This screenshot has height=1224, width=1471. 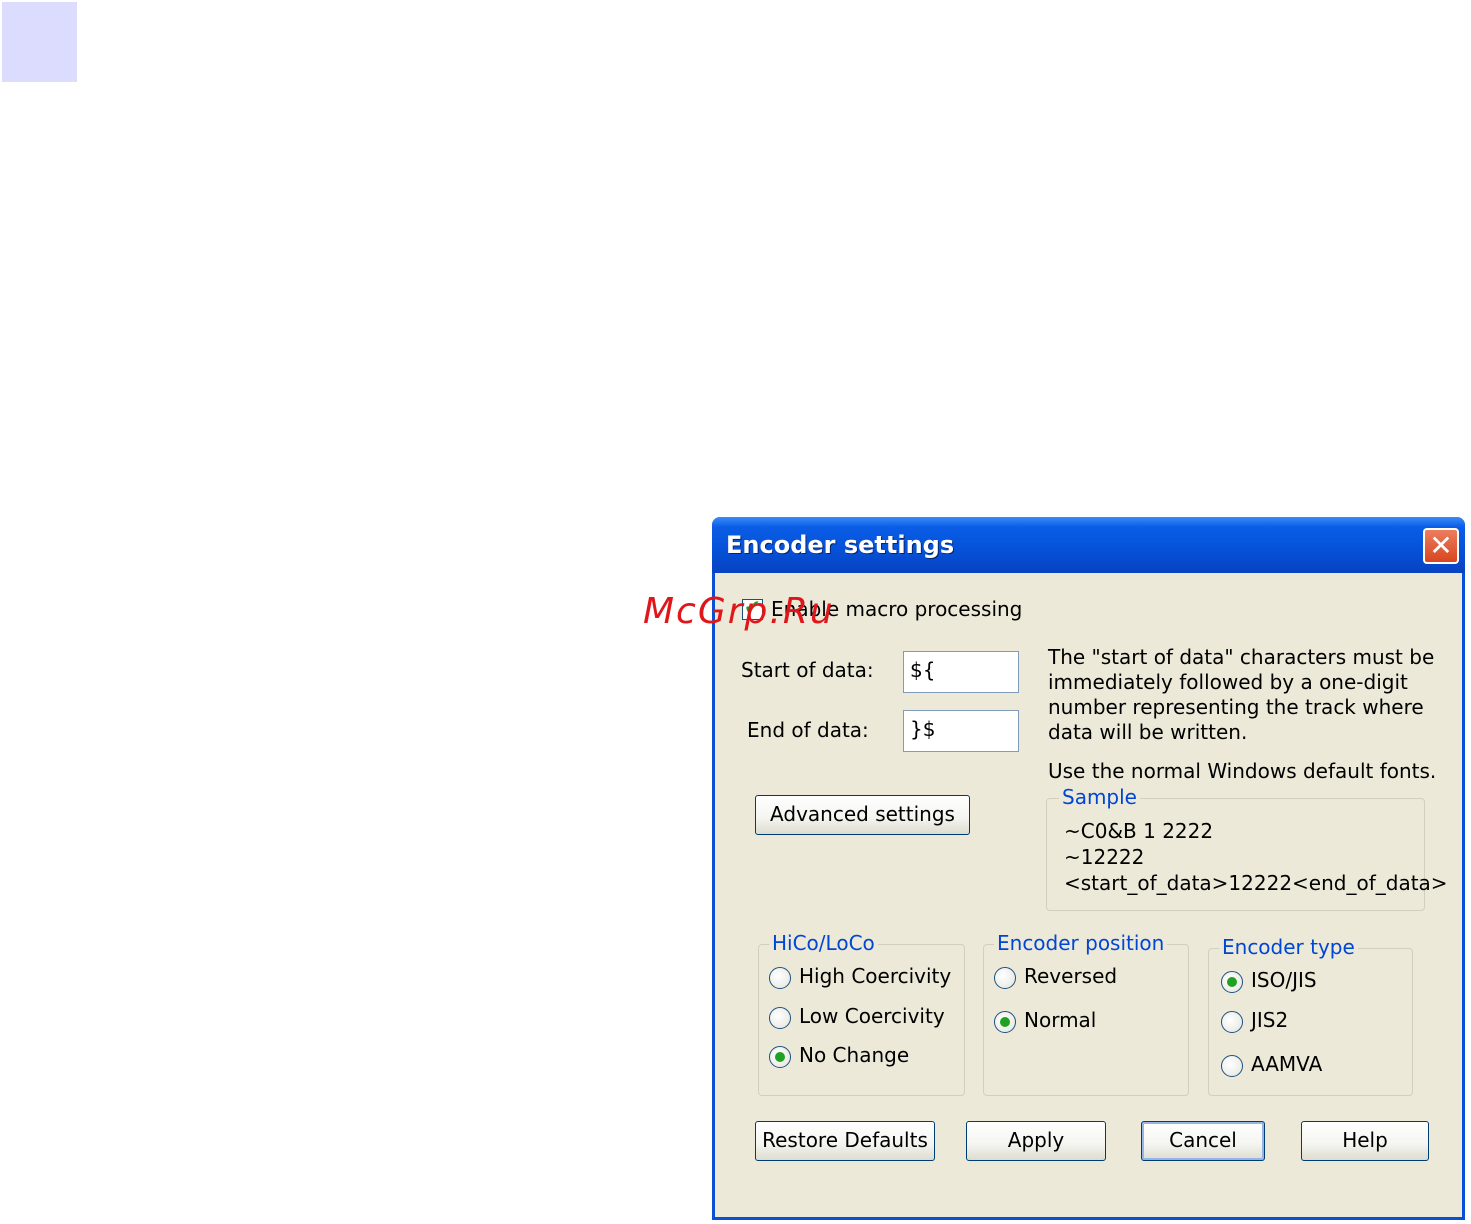 I want to click on start-of-data-input: ${, so click(x=961, y=672).